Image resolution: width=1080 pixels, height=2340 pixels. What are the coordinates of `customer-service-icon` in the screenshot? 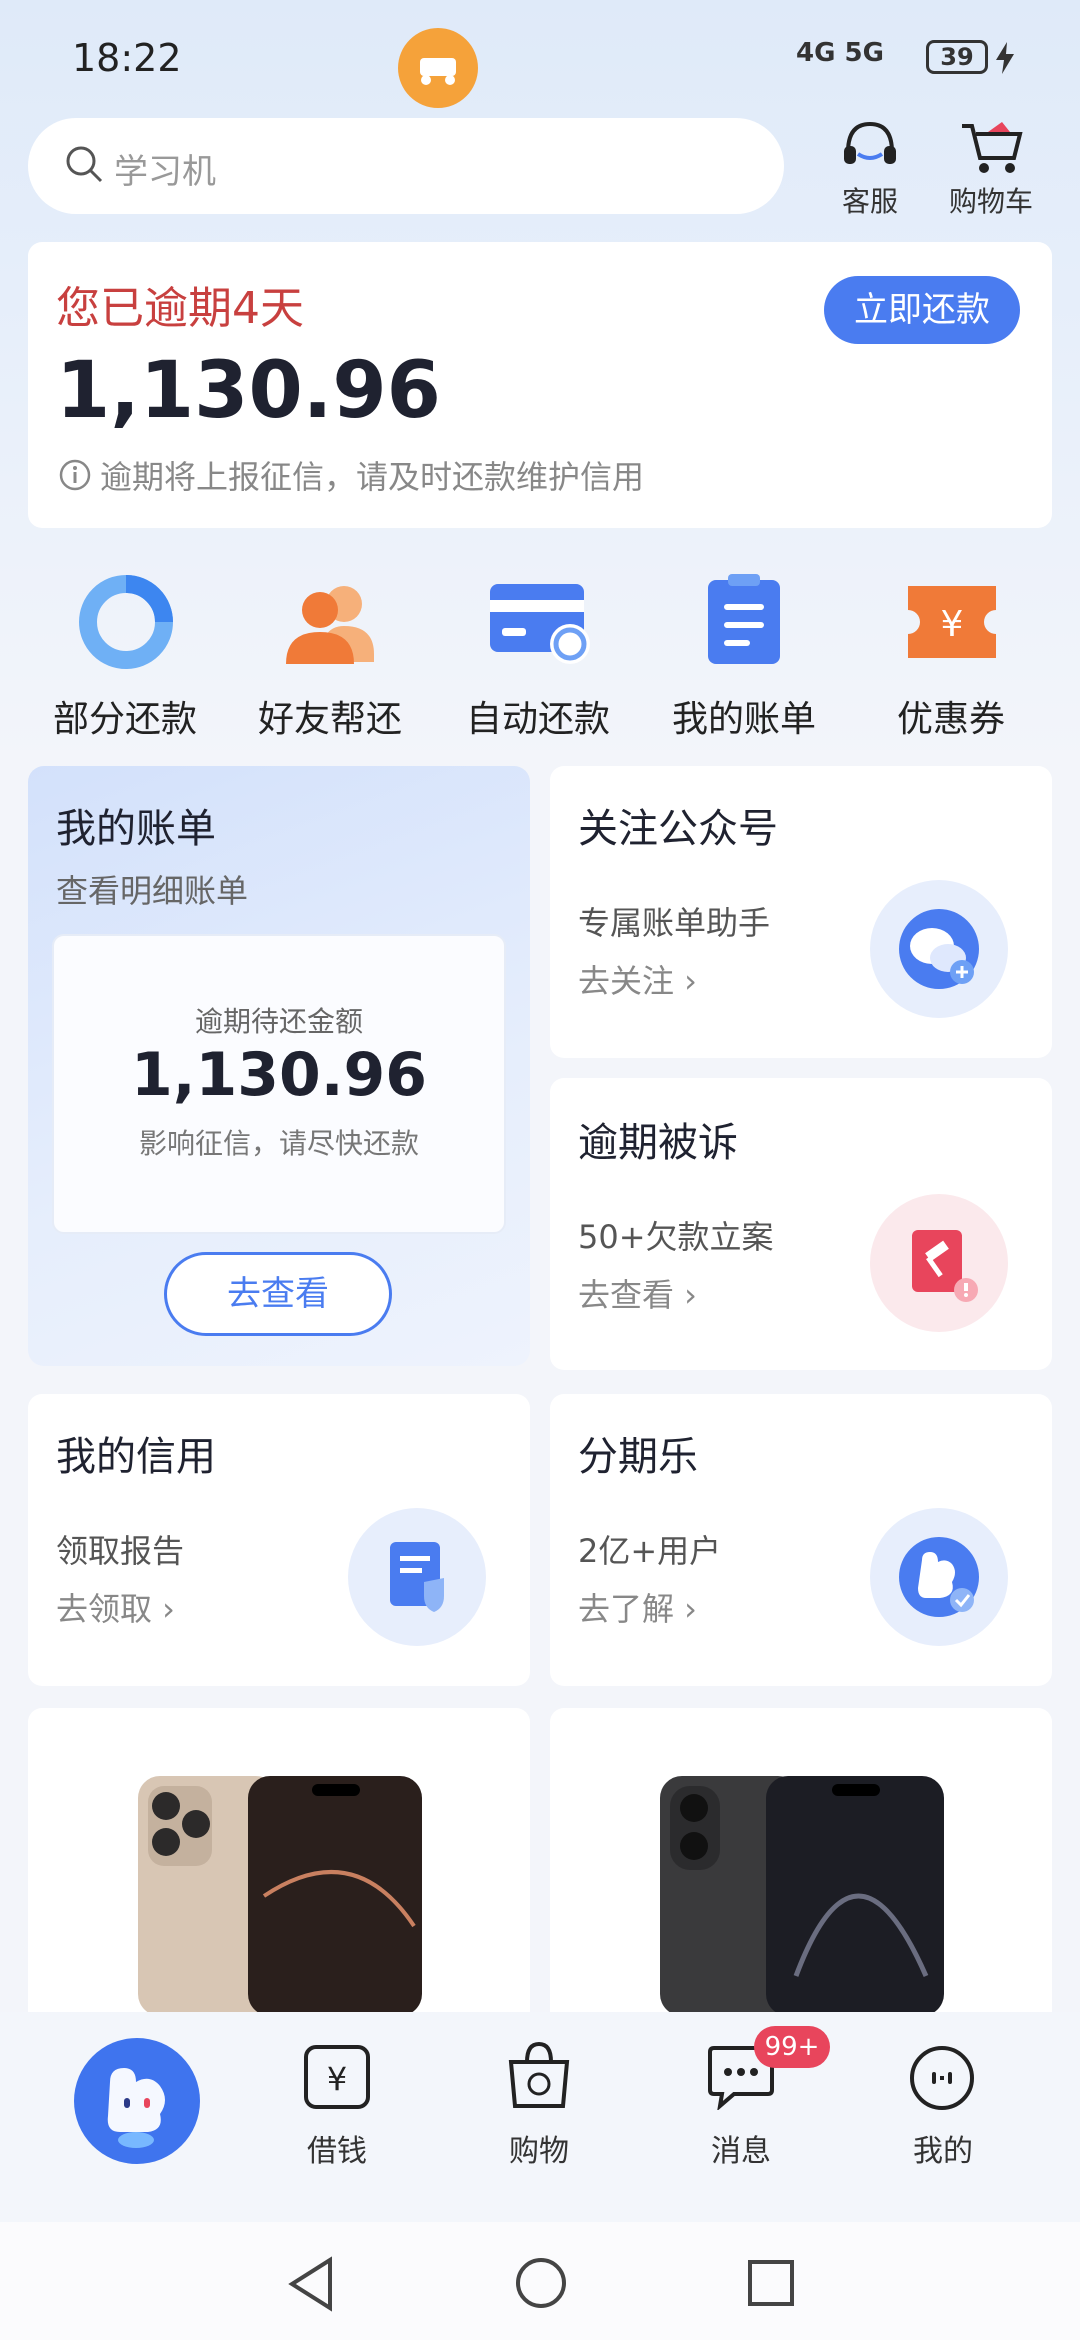 It's located at (870, 148).